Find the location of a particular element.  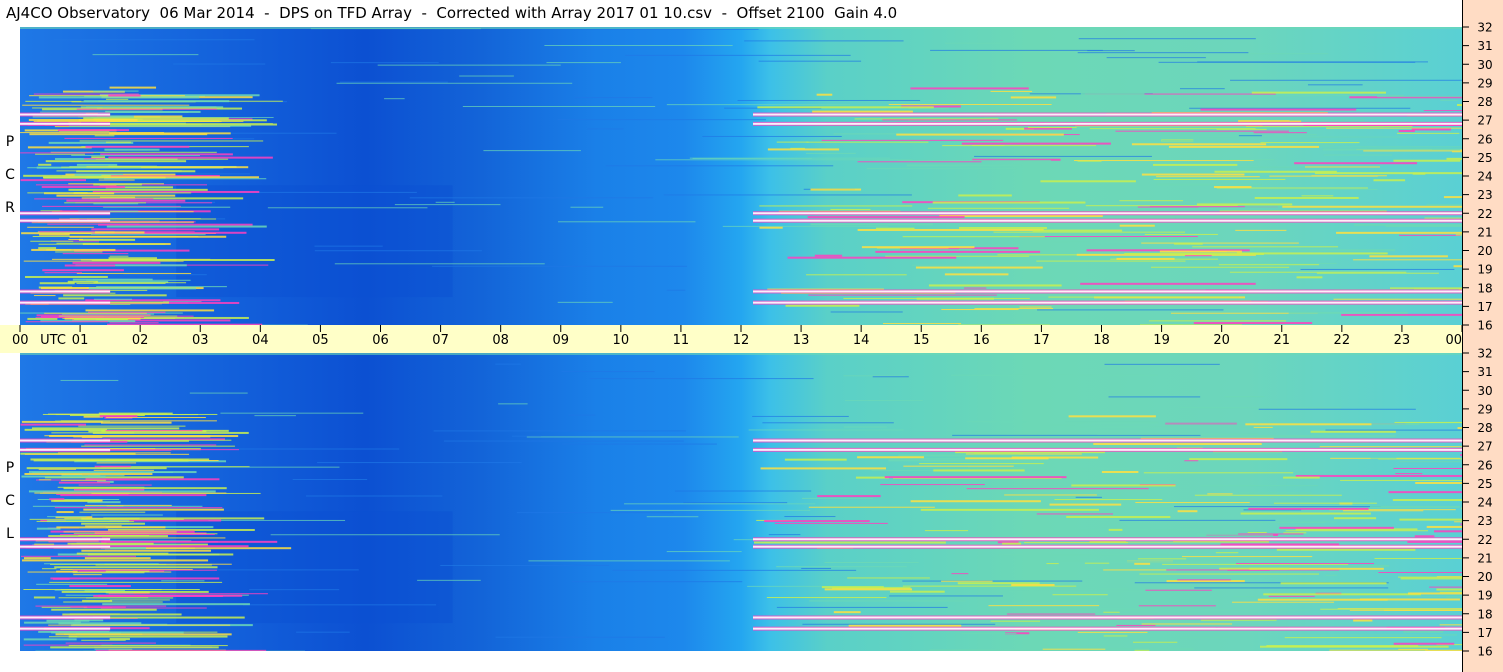

freq-tick-label: 18 is located at coordinates (1484, 614).